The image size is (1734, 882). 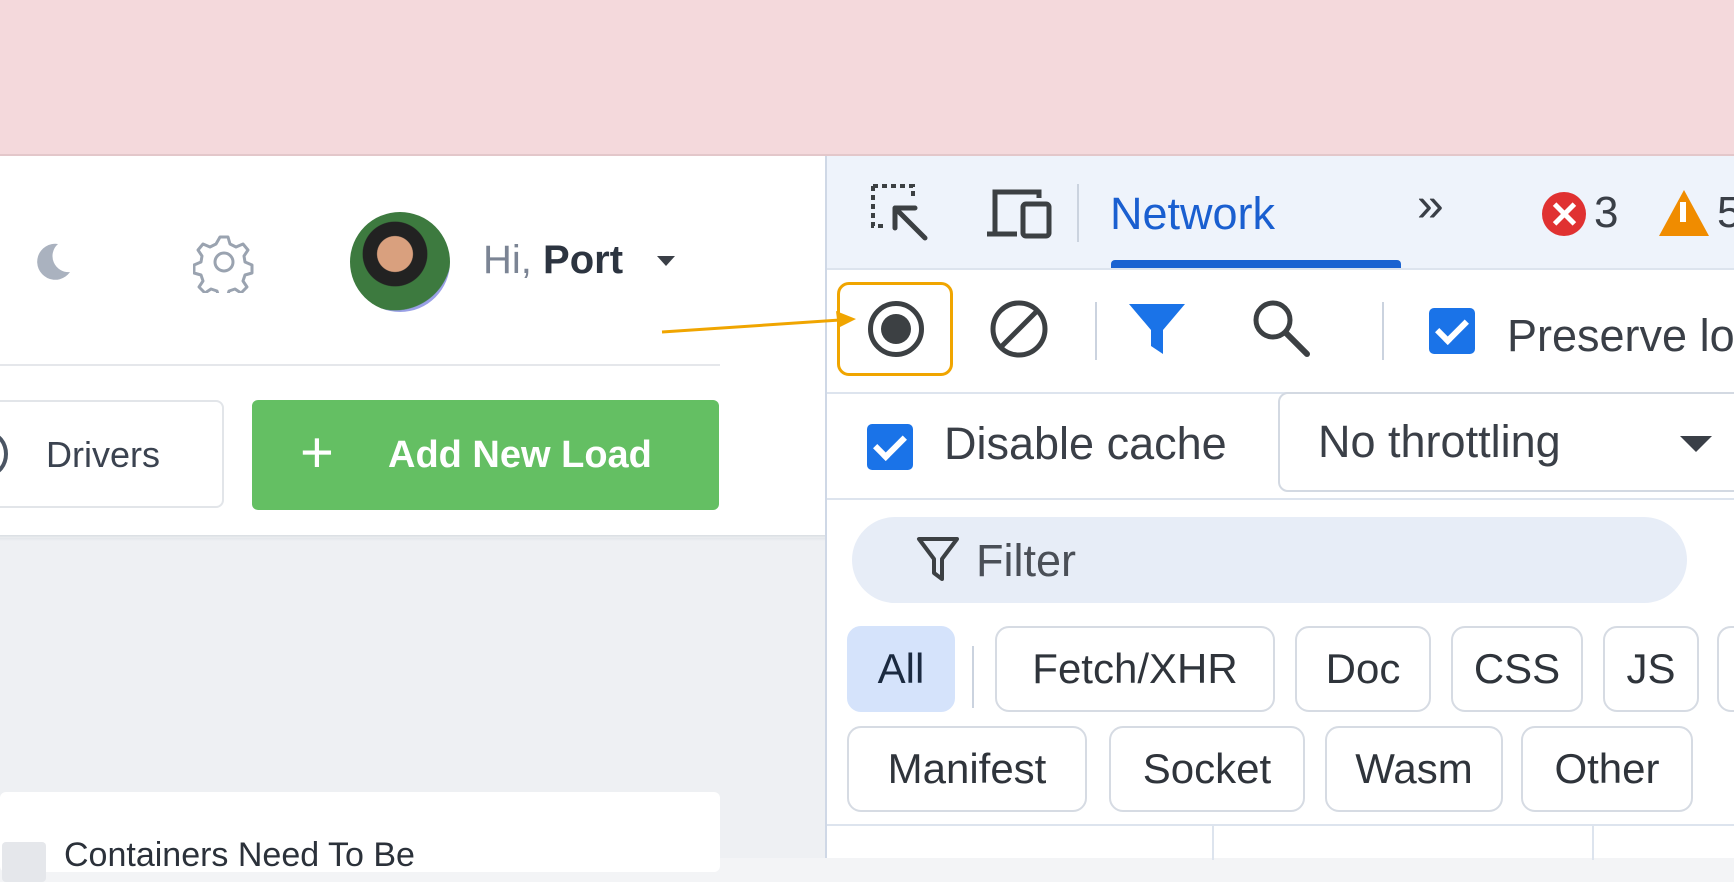 I want to click on load-card: Containers Need To Be, so click(x=360, y=837).